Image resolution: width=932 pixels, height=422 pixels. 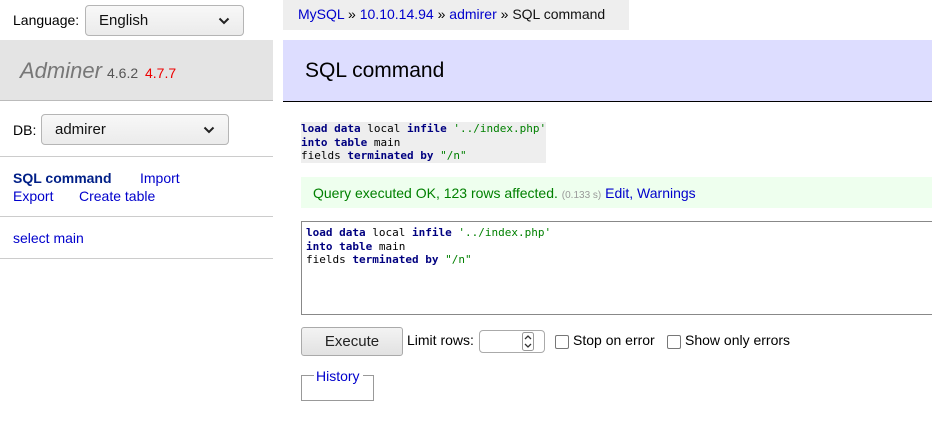 I want to click on page-title: SQL command, so click(x=375, y=70).